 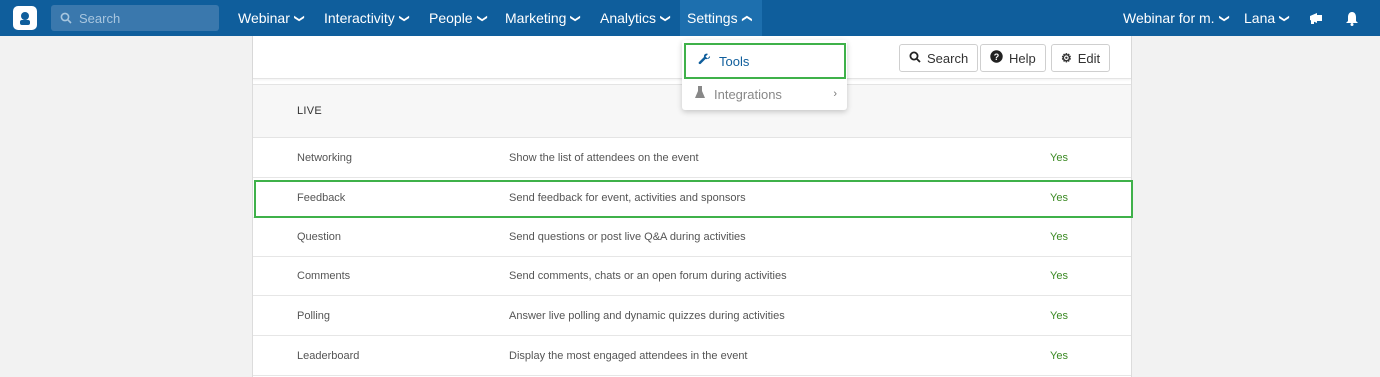 I want to click on chevron-right-icon: ›, so click(x=835, y=94).